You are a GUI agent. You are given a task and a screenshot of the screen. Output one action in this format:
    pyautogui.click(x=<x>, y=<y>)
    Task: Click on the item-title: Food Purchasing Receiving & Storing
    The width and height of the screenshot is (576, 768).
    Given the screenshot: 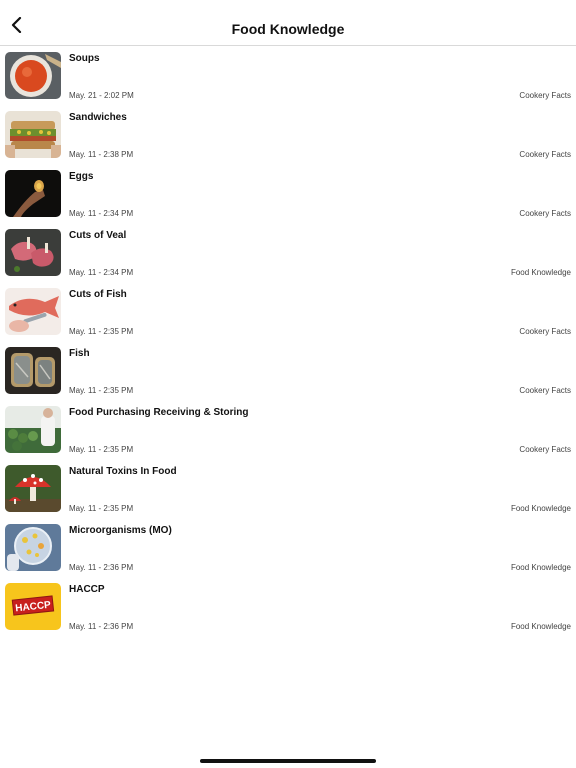 What is the action you would take?
    pyautogui.click(x=159, y=412)
    